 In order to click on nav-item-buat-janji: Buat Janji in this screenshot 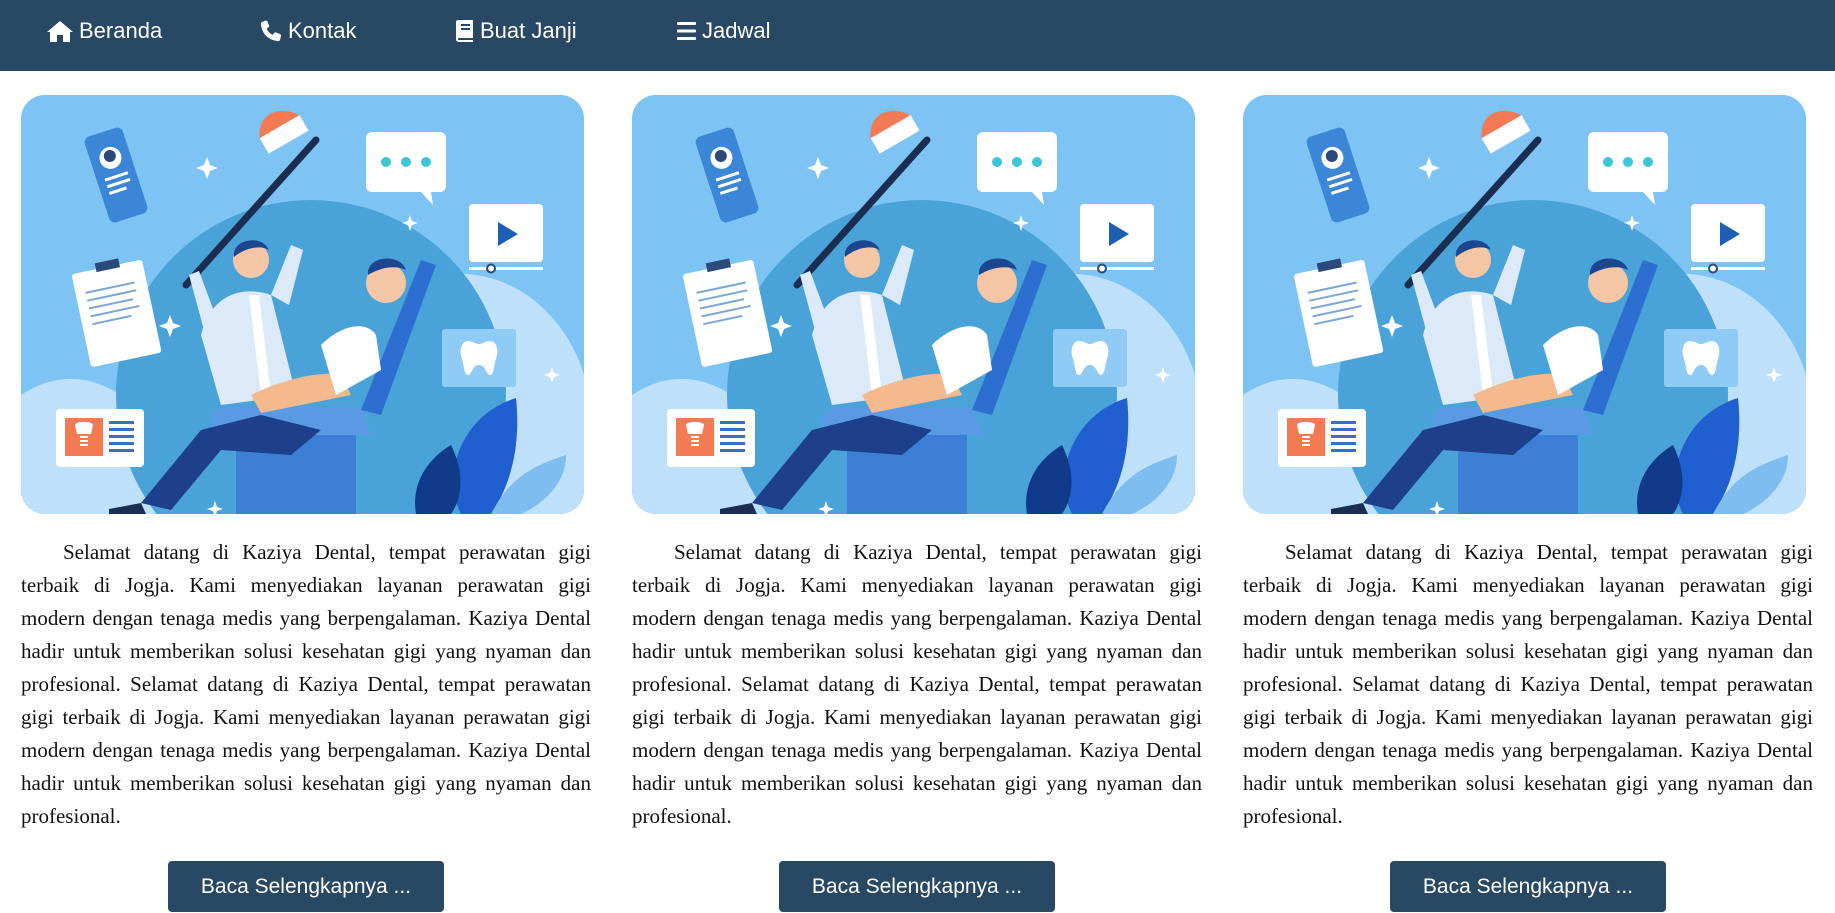, I will do `click(516, 31)`.